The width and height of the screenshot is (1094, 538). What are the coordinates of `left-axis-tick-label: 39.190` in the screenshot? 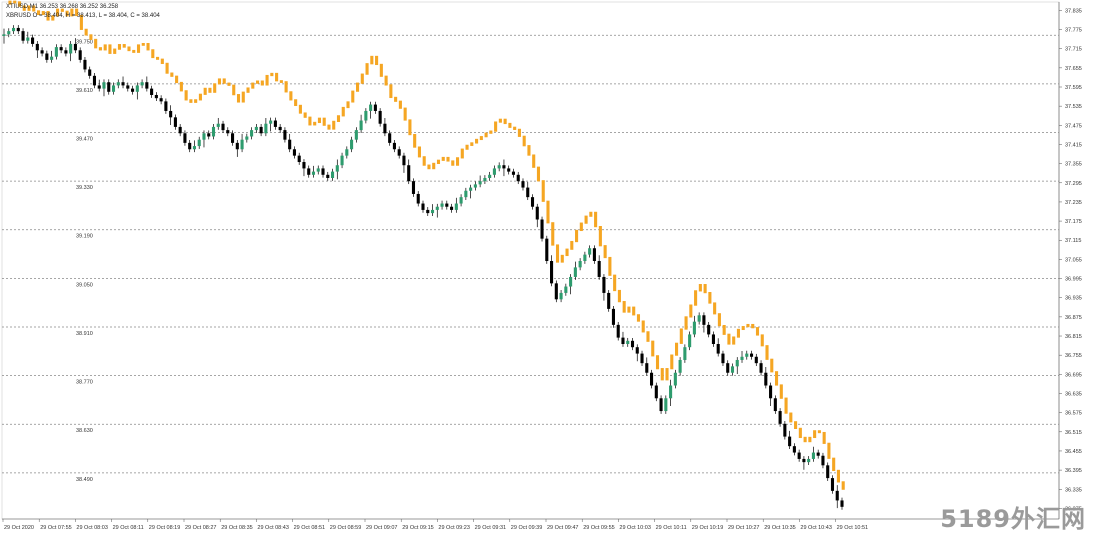 It's located at (84, 237).